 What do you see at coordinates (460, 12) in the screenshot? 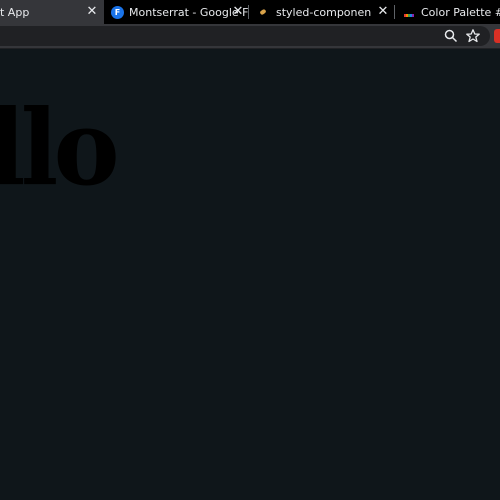
I see `tab-title: Color Palette #339 | C` at bounding box center [460, 12].